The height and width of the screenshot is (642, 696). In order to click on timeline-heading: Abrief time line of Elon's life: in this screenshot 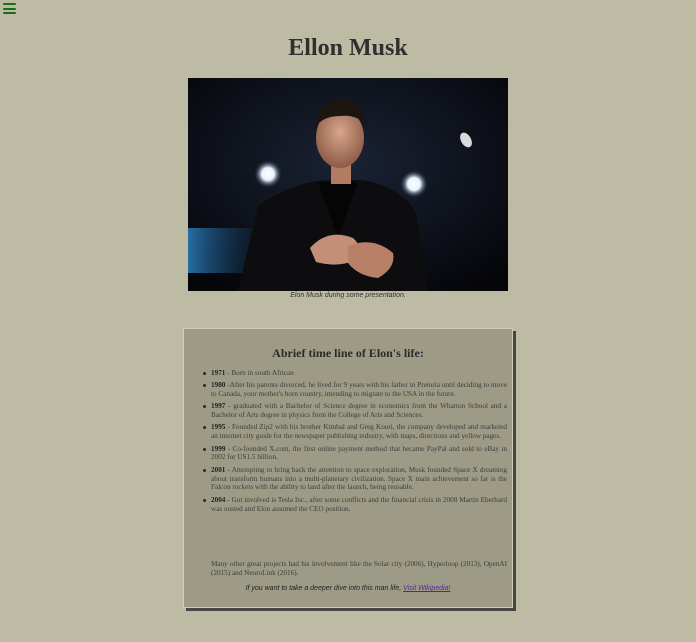, I will do `click(348, 353)`.